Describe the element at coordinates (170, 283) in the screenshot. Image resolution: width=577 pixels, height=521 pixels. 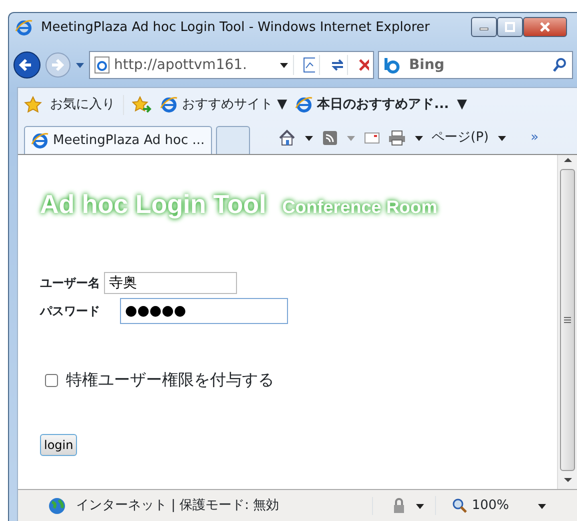
I see `username-field: 寺奥` at that location.